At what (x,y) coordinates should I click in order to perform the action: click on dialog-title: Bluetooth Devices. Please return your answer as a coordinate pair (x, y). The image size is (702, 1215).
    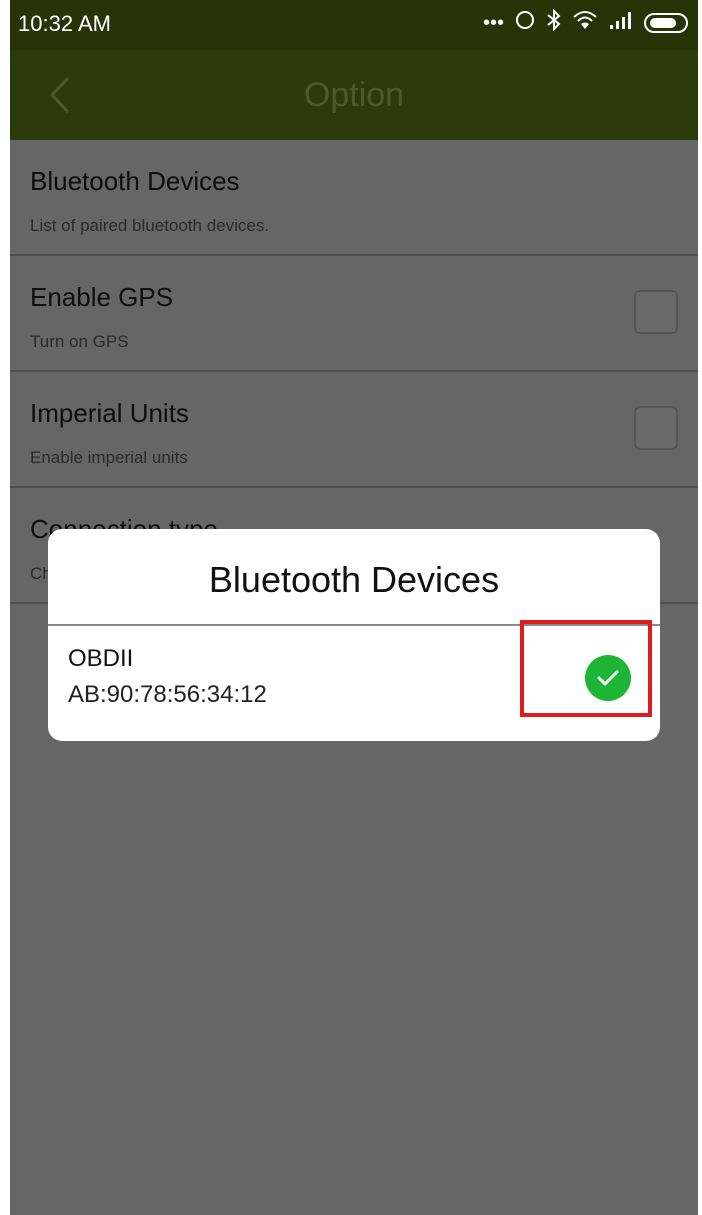
    Looking at the image, I should click on (354, 579).